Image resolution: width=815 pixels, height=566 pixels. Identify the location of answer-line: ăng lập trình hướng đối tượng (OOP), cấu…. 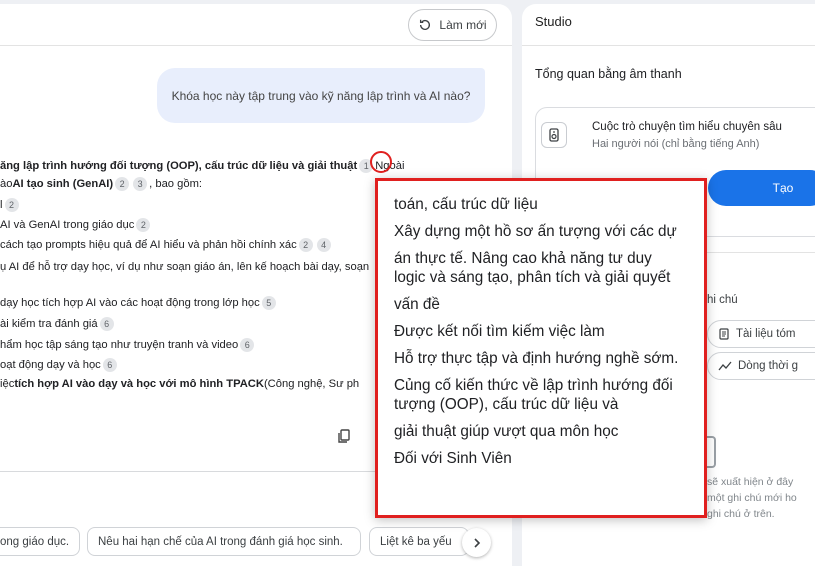
(202, 166).